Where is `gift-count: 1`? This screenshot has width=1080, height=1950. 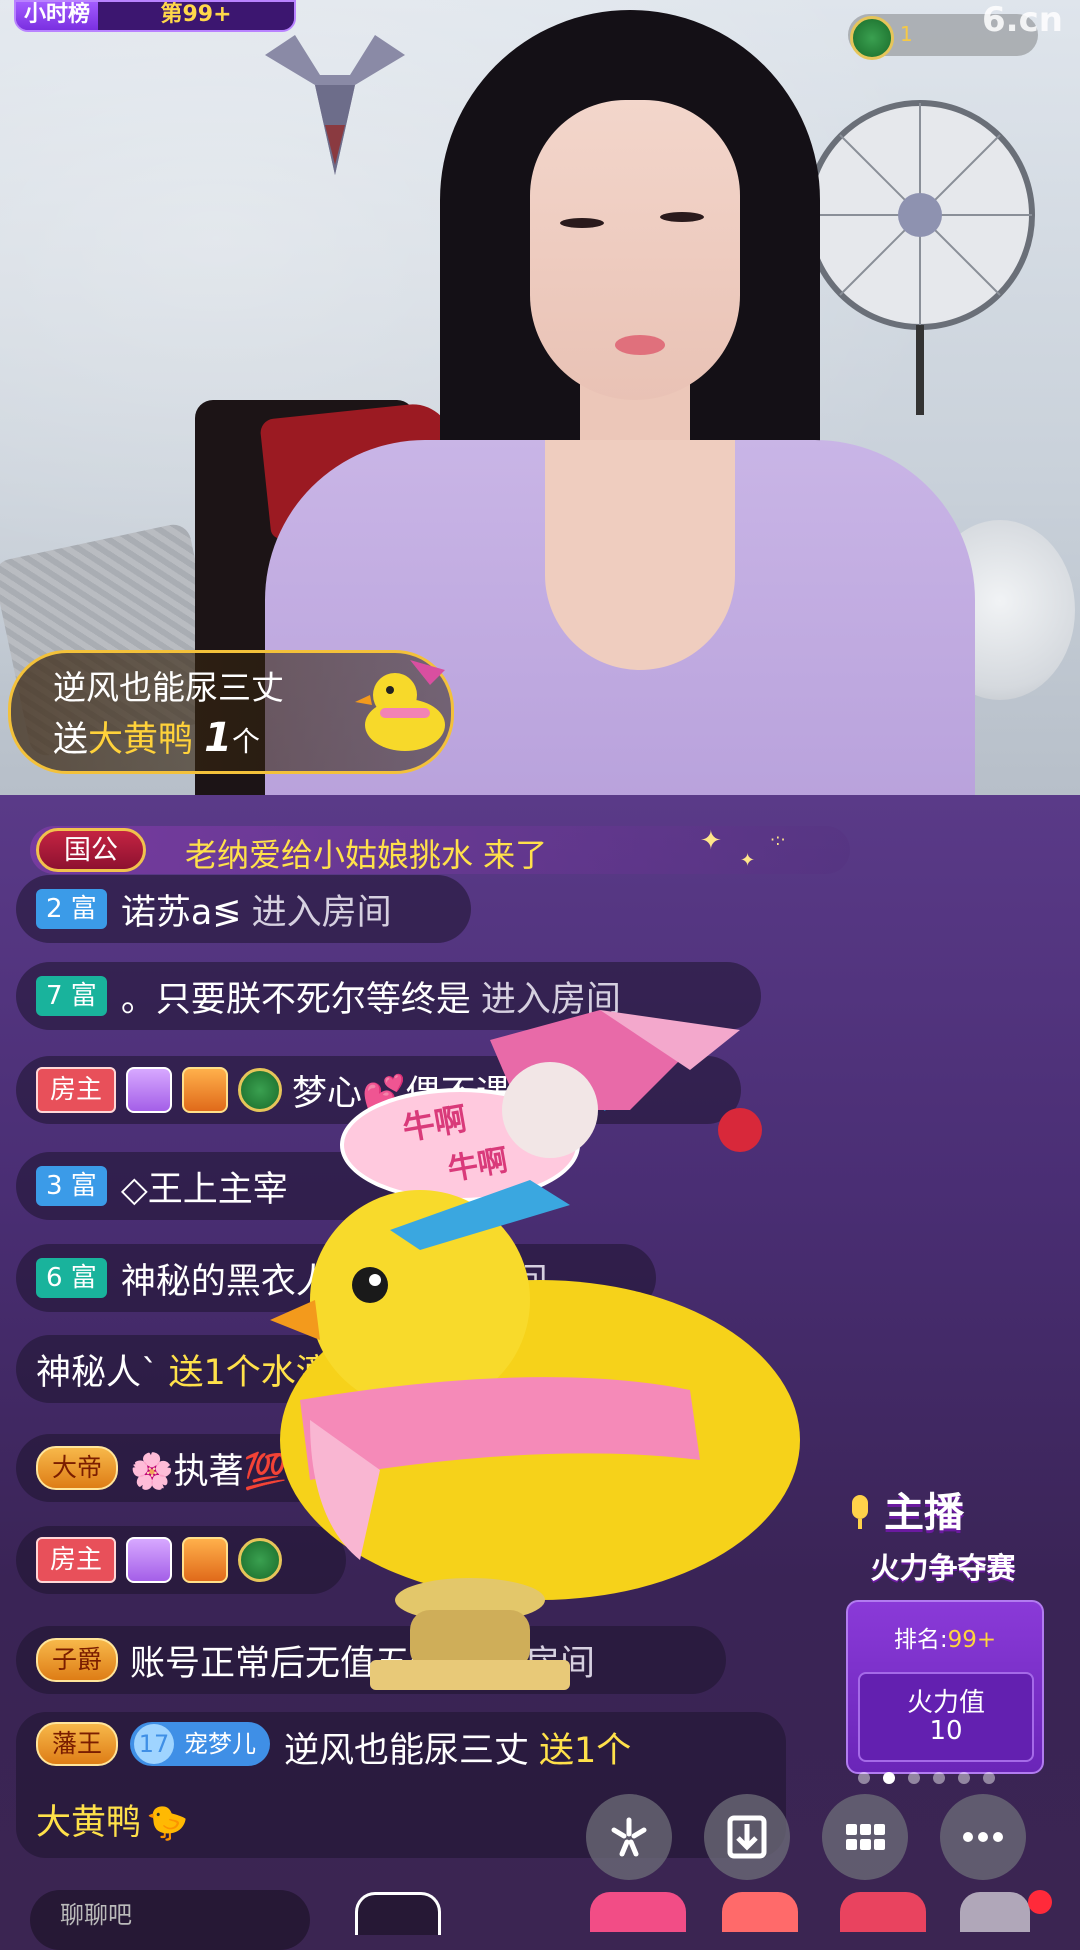 gift-count: 1 is located at coordinates (218, 738).